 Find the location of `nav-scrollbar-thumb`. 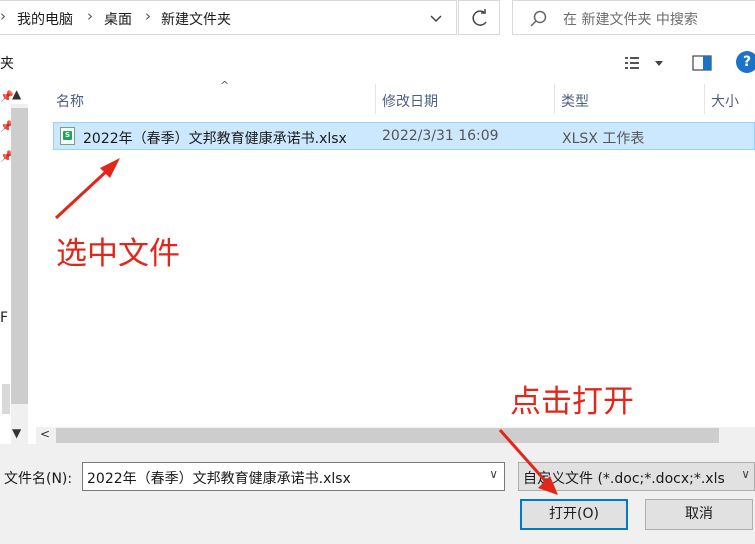

nav-scrollbar-thumb is located at coordinates (19, 256).